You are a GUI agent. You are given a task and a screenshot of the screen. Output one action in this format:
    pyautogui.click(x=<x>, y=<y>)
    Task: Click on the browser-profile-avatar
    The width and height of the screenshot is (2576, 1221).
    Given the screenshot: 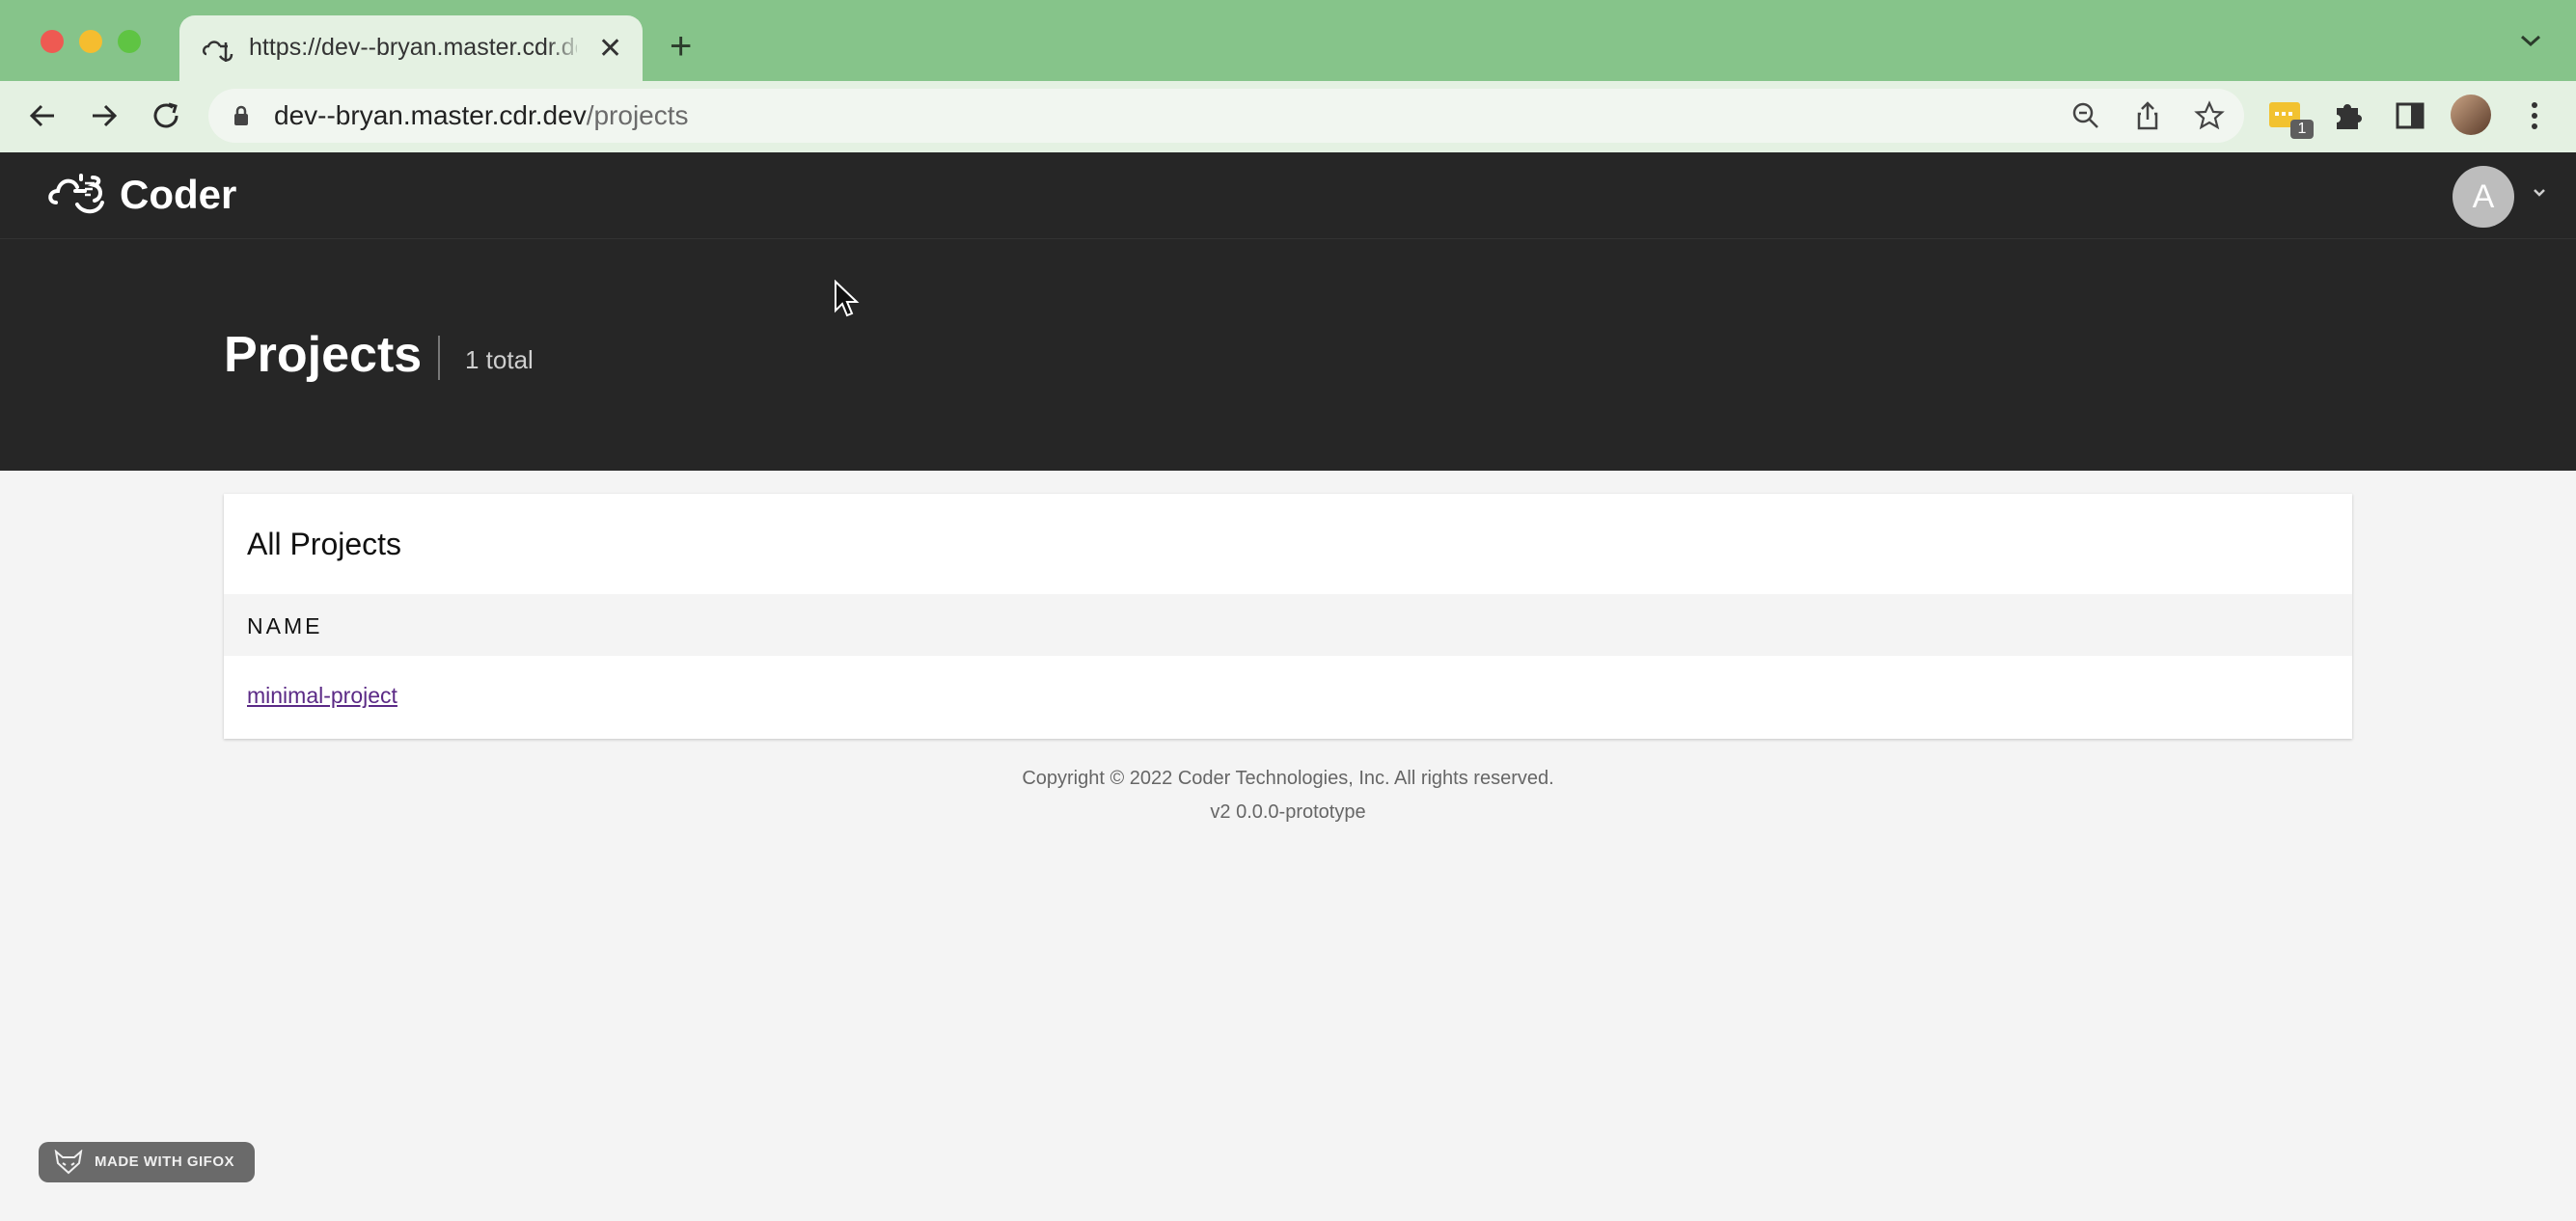 What is the action you would take?
    pyautogui.click(x=2471, y=115)
    